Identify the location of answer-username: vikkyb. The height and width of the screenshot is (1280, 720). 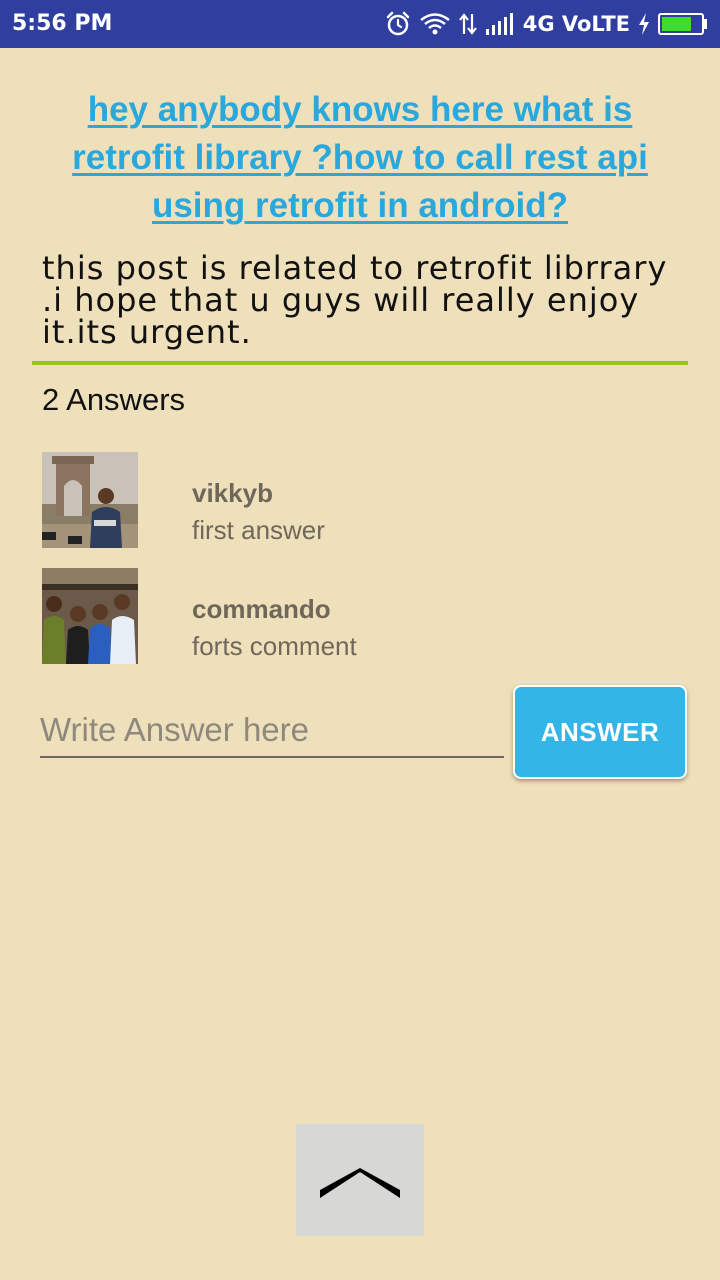
(232, 493).